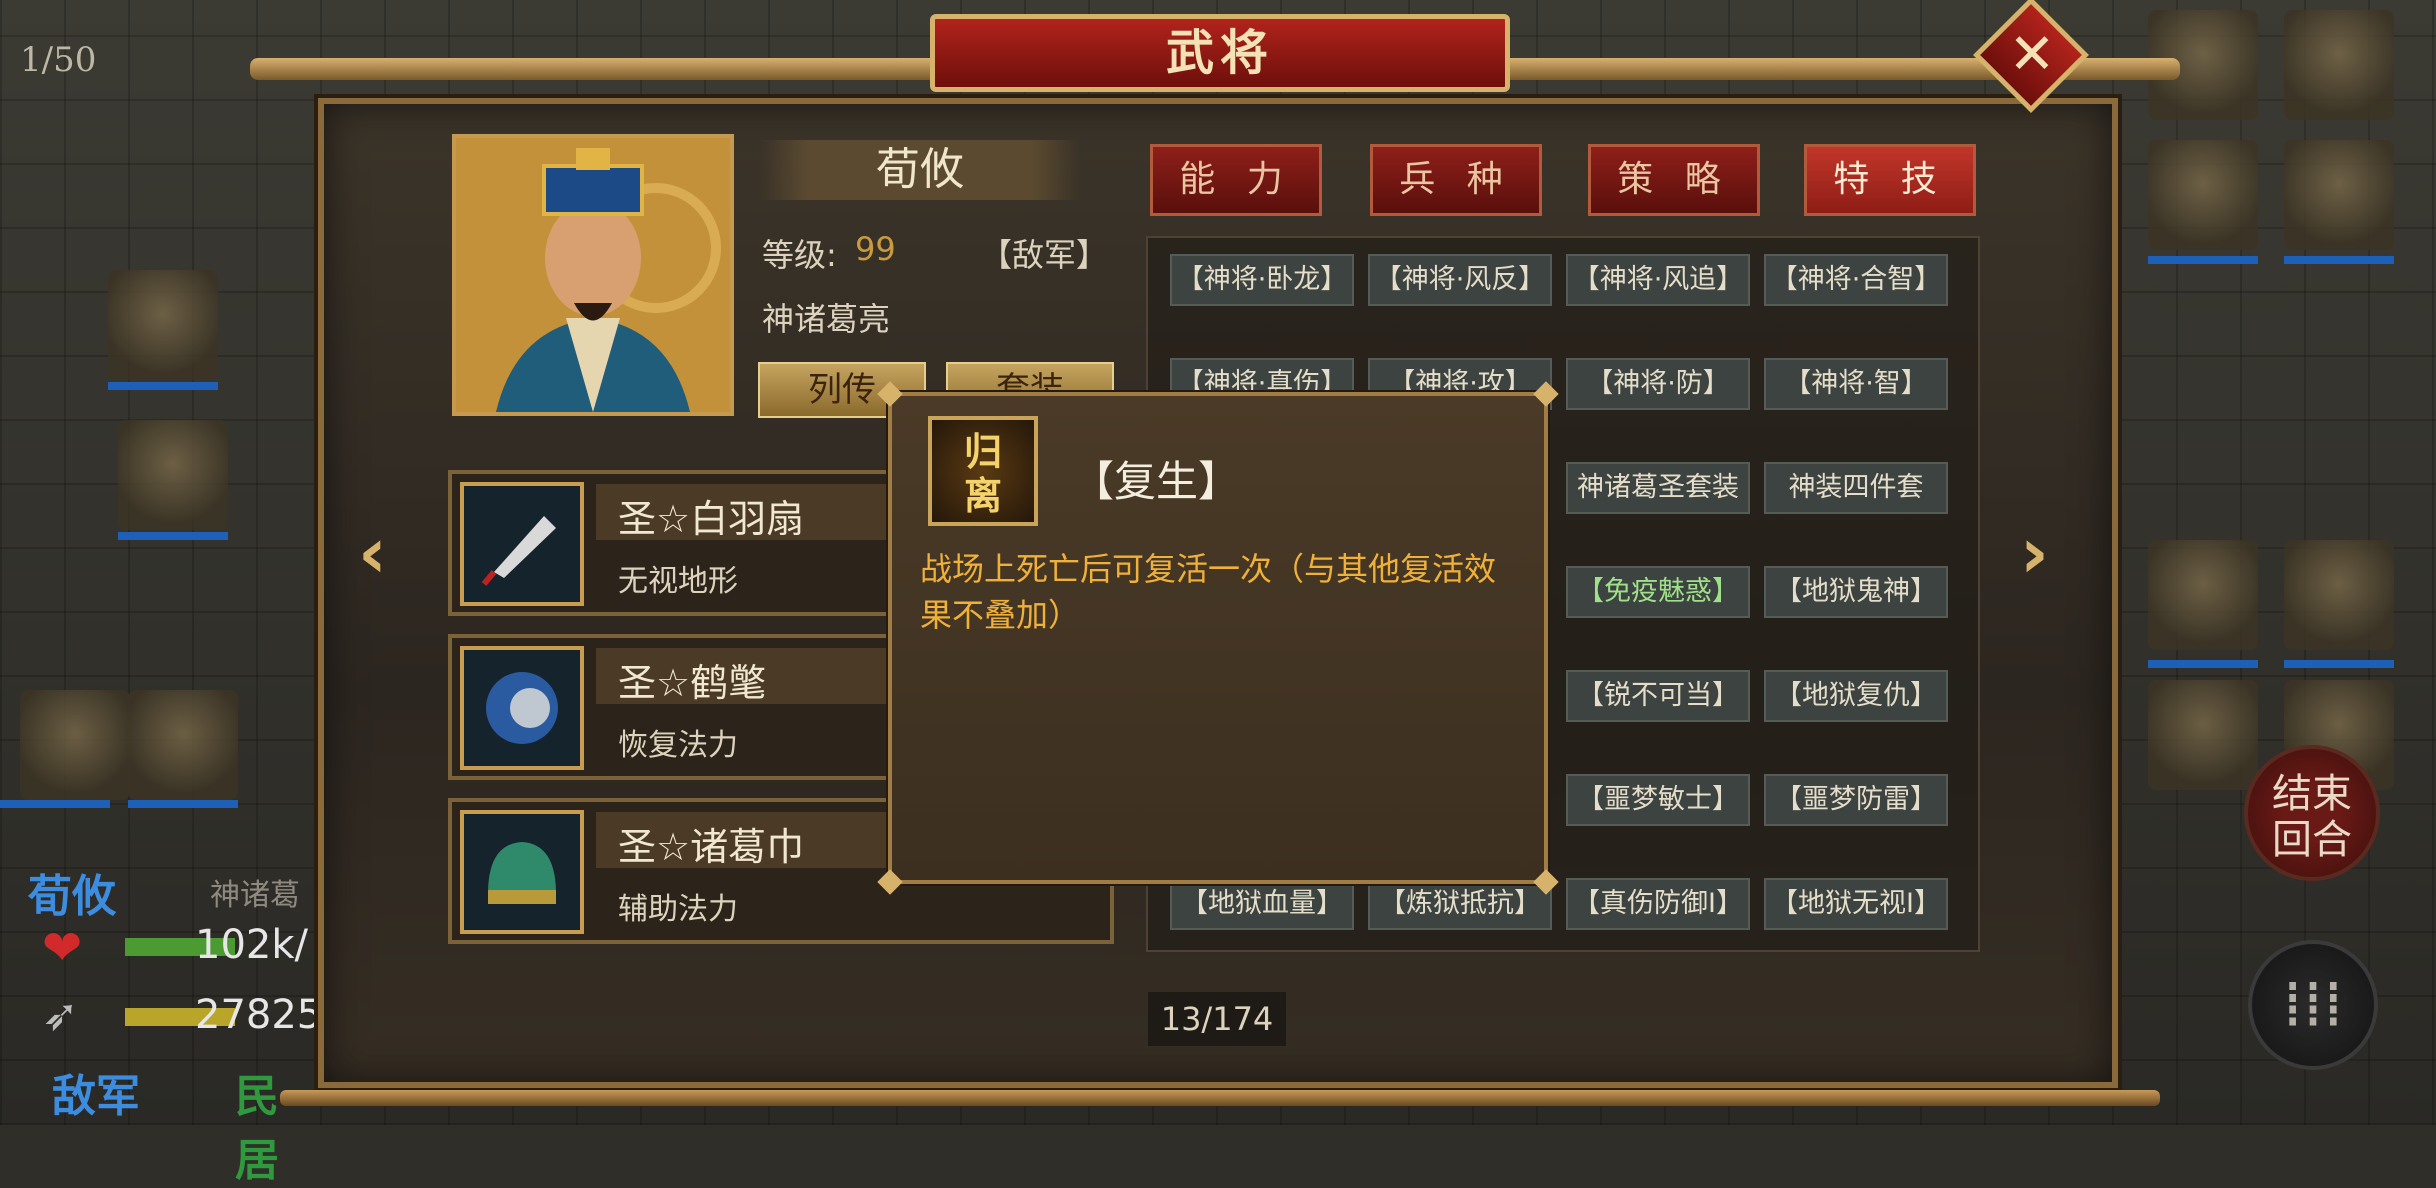 The width and height of the screenshot is (2436, 1188). Describe the element at coordinates (1460, 904) in the screenshot. I see `skill-tag: 【炼狱抵抗】` at that location.